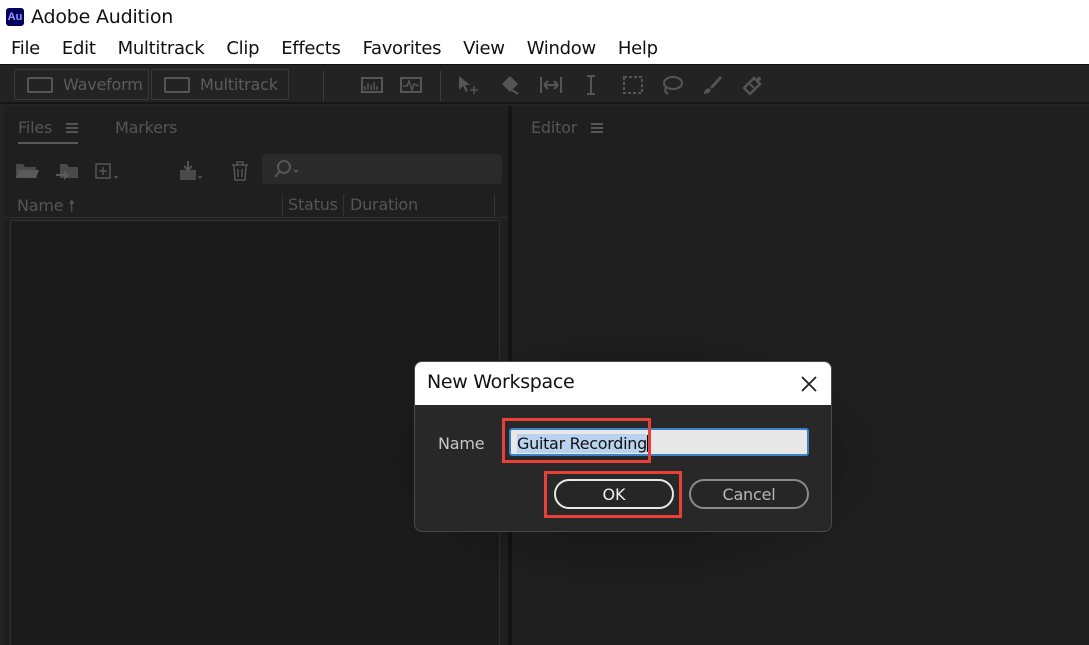  I want to click on dialog-title: New Workspace, so click(501, 382).